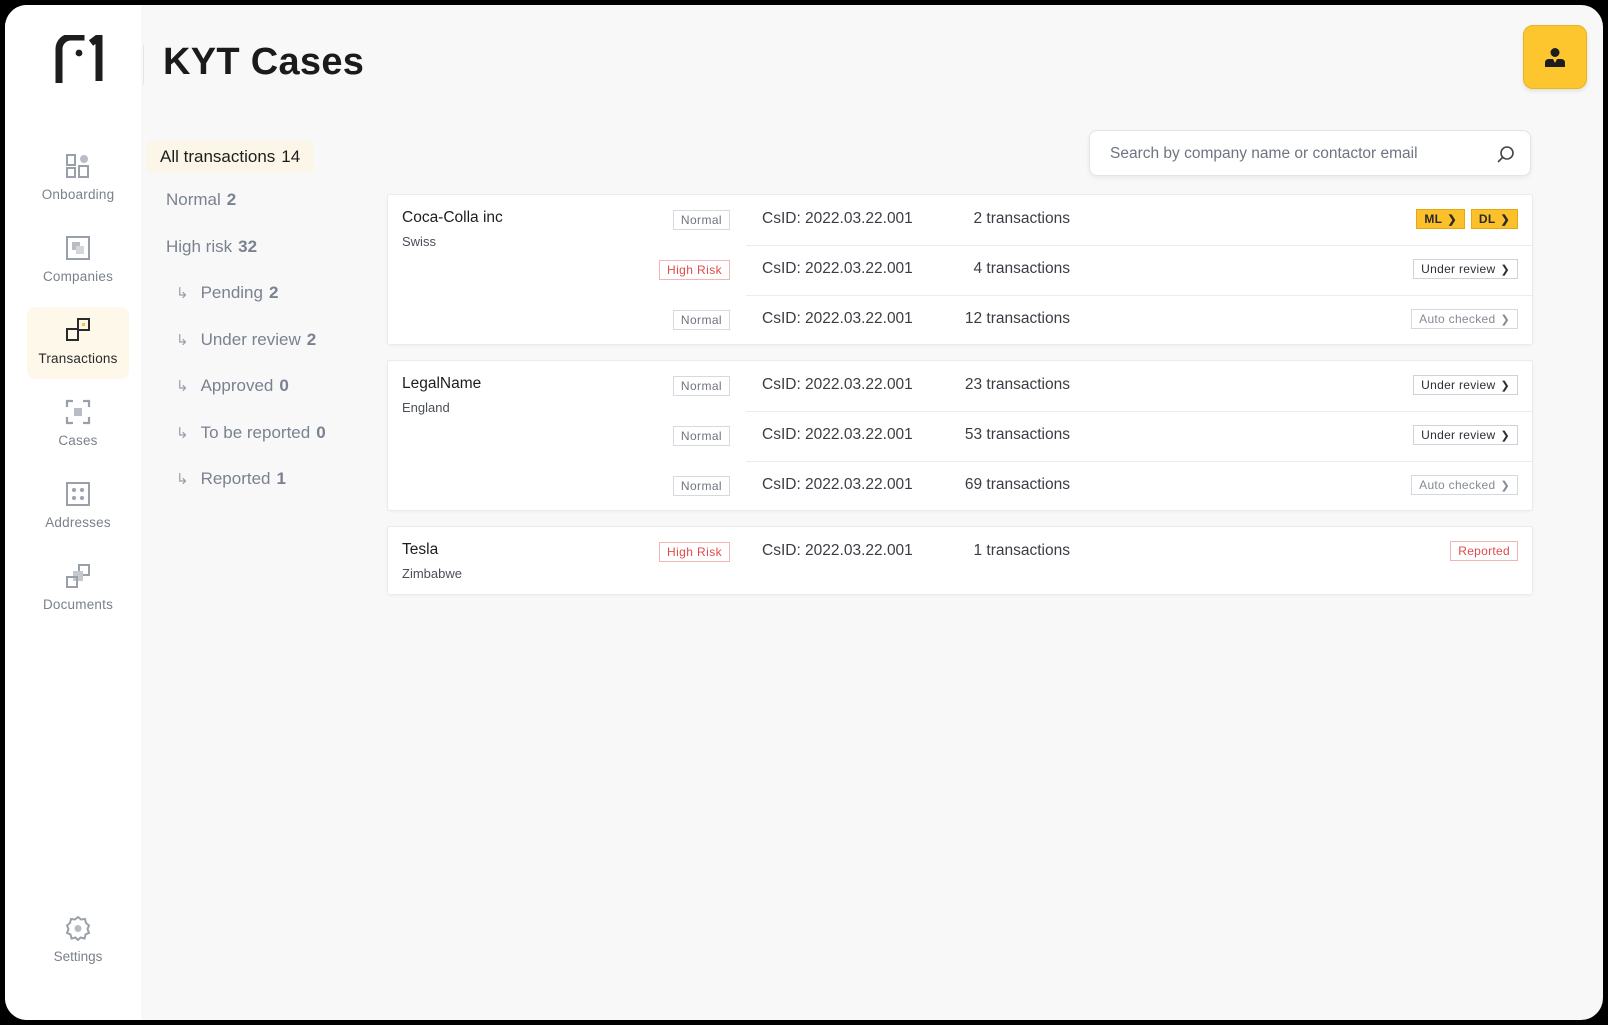 Image resolution: width=1608 pixels, height=1025 pixels. I want to click on row-actions: Reported, so click(1484, 551).